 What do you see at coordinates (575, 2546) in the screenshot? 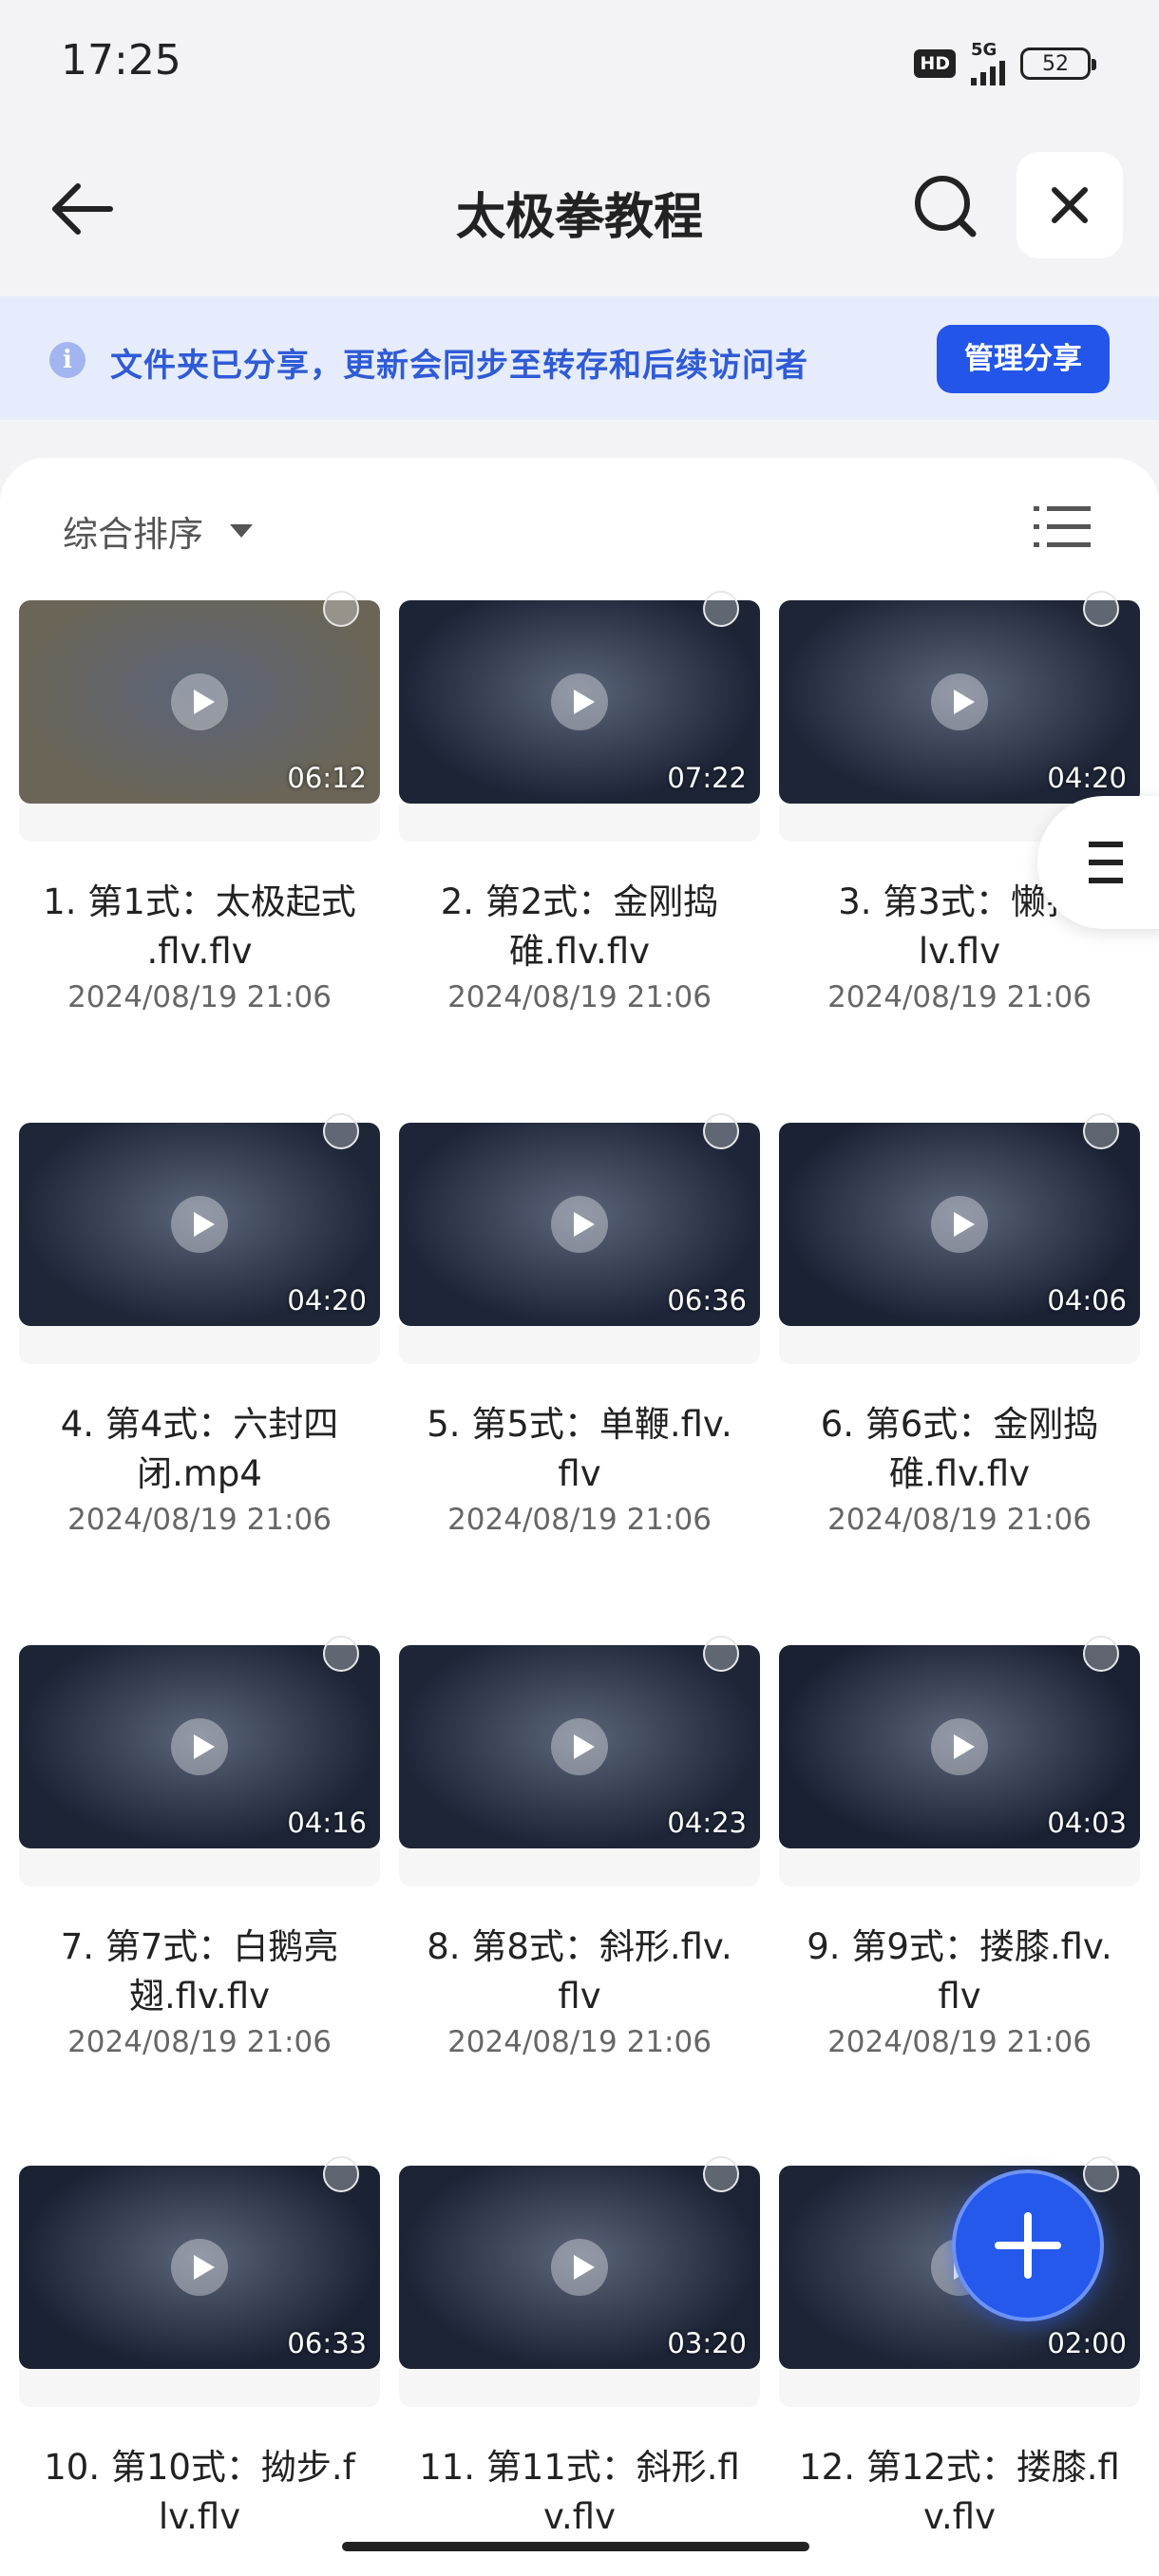
I see `home-indicator` at bounding box center [575, 2546].